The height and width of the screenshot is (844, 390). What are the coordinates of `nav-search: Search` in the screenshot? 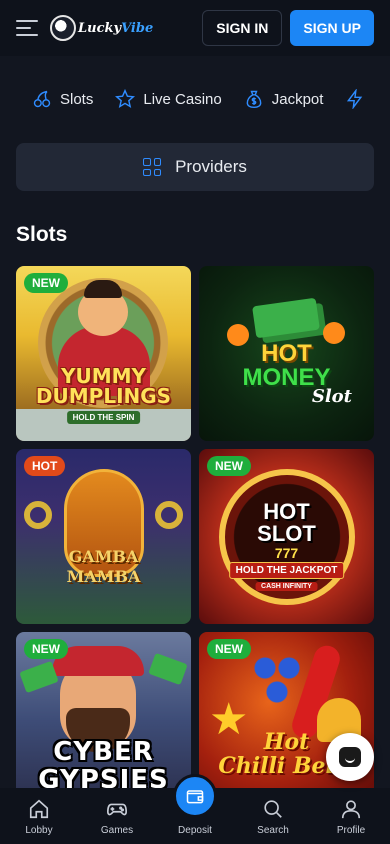 It's located at (273, 816).